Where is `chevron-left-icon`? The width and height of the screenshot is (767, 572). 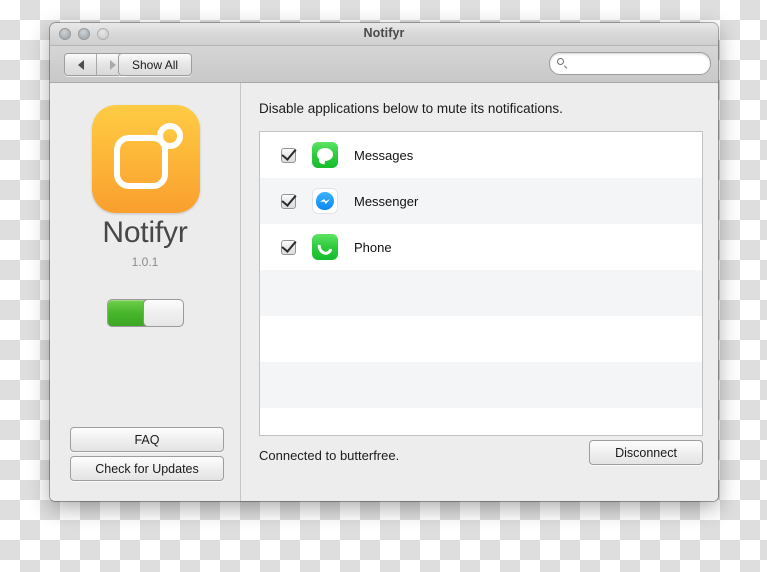 chevron-left-icon is located at coordinates (80, 64).